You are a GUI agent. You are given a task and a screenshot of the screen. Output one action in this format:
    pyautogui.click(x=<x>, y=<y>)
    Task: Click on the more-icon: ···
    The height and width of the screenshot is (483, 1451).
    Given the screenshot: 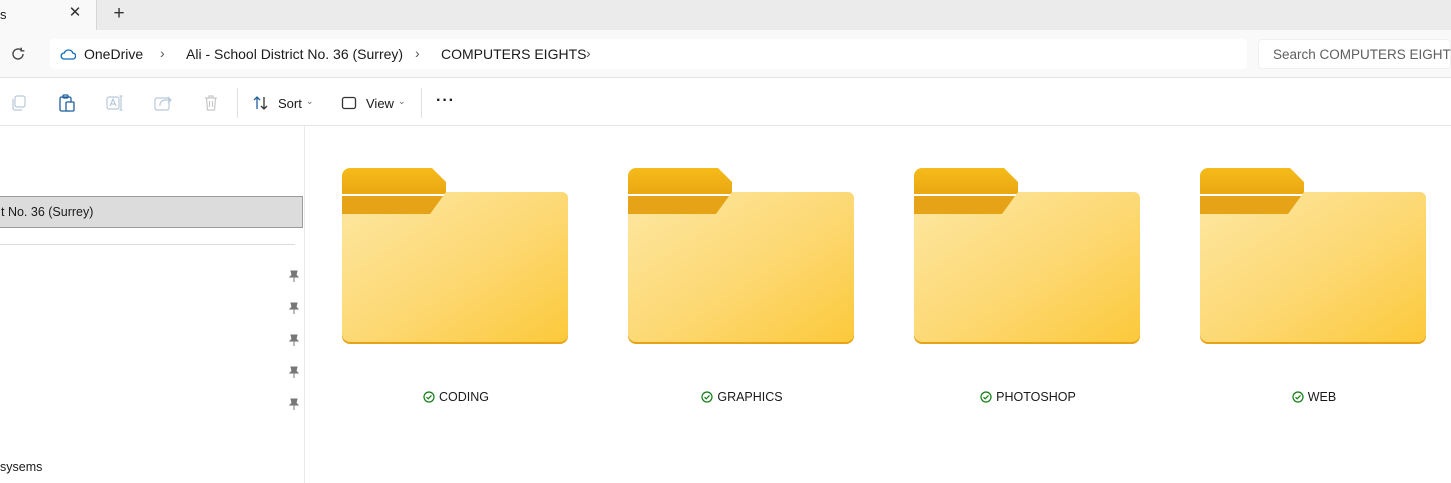 What is the action you would take?
    pyautogui.click(x=445, y=100)
    